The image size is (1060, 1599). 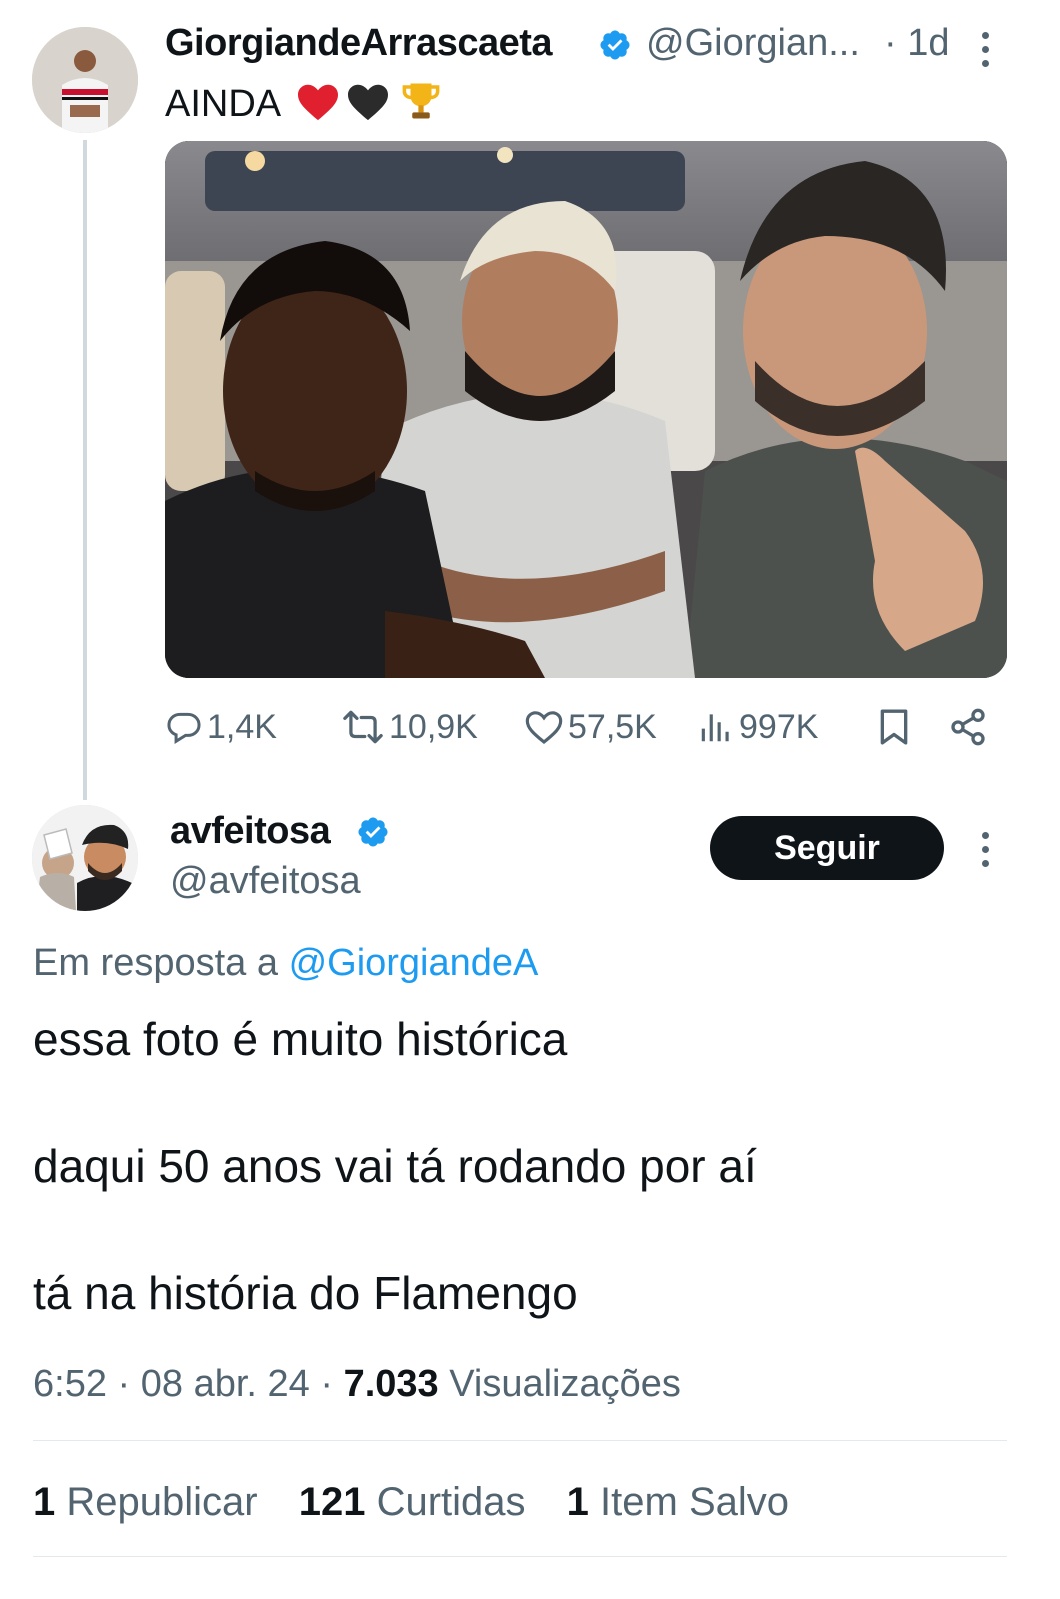 What do you see at coordinates (779, 726) in the screenshot?
I see `views-count: 997K` at bounding box center [779, 726].